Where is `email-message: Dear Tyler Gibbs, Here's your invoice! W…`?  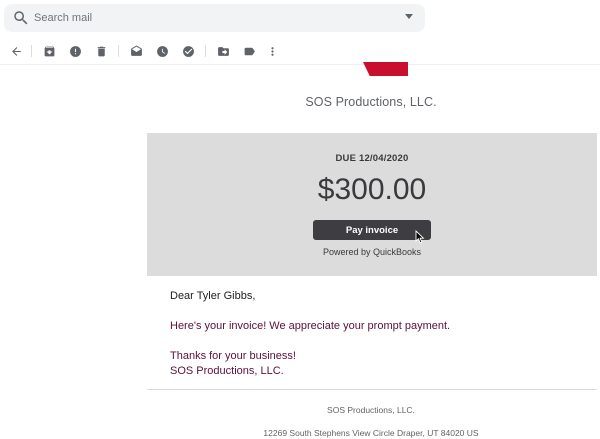
email-message: Dear Tyler Gibbs, Here's your invoice! W… is located at coordinates (380, 334).